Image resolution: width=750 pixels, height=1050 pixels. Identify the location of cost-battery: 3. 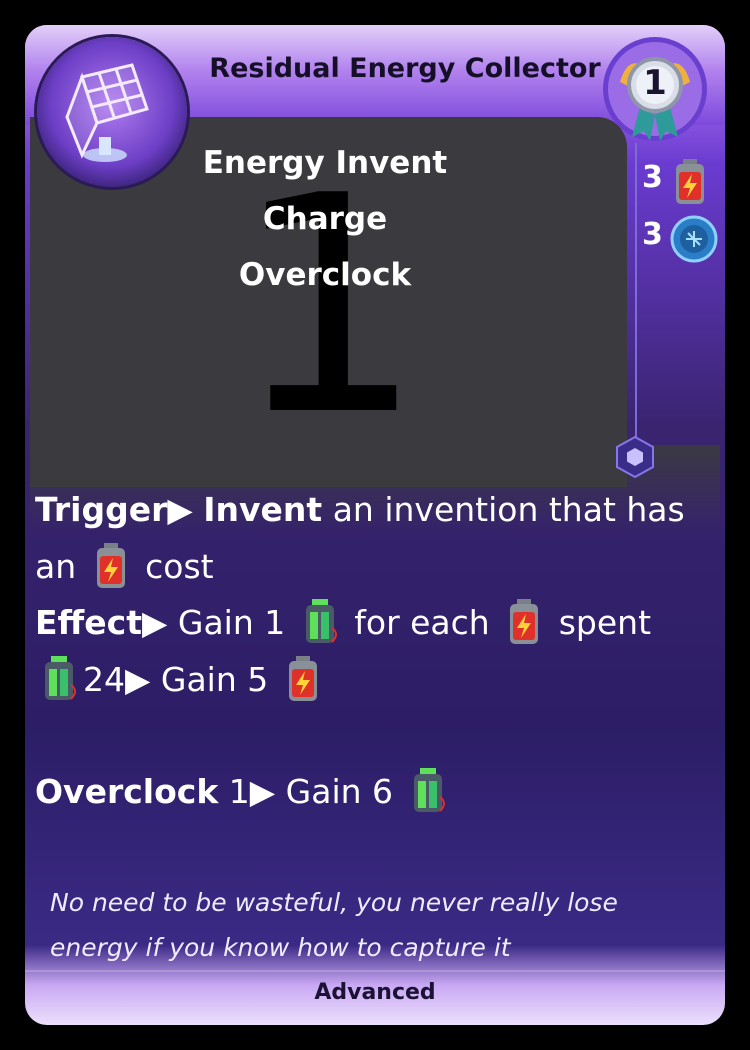
(682, 181).